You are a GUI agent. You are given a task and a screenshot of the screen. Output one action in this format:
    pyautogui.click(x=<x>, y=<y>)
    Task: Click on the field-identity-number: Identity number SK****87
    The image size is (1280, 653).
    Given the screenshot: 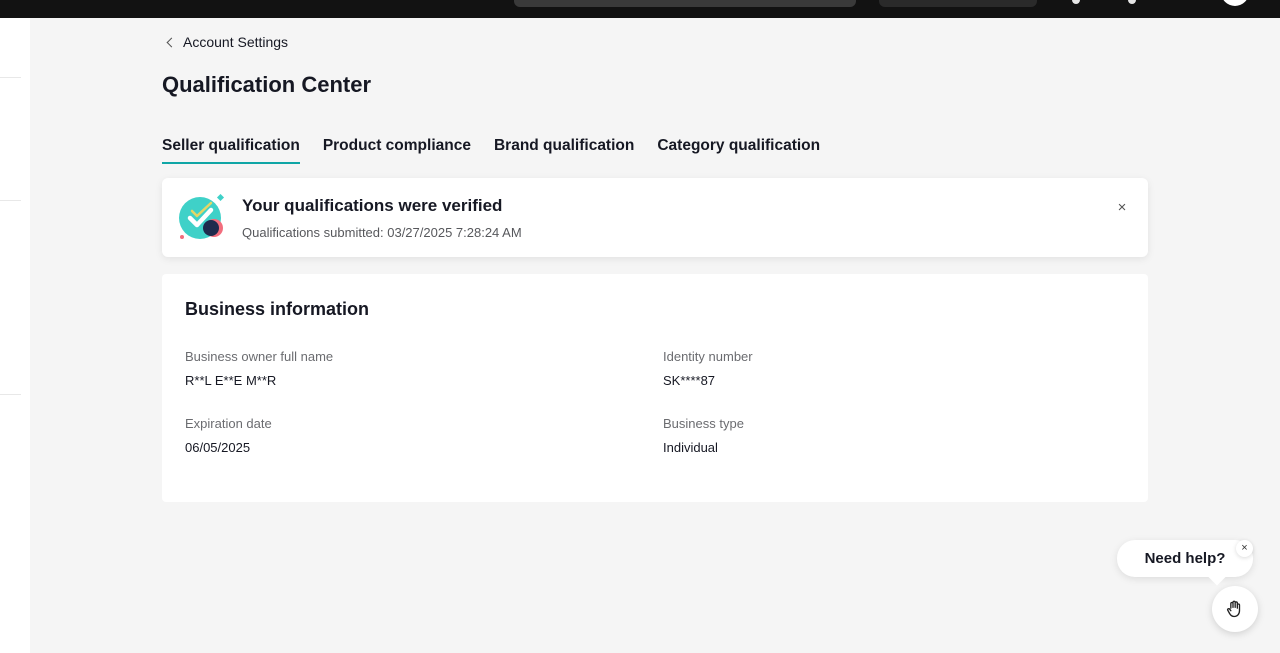 What is the action you would take?
    pyautogui.click(x=708, y=368)
    